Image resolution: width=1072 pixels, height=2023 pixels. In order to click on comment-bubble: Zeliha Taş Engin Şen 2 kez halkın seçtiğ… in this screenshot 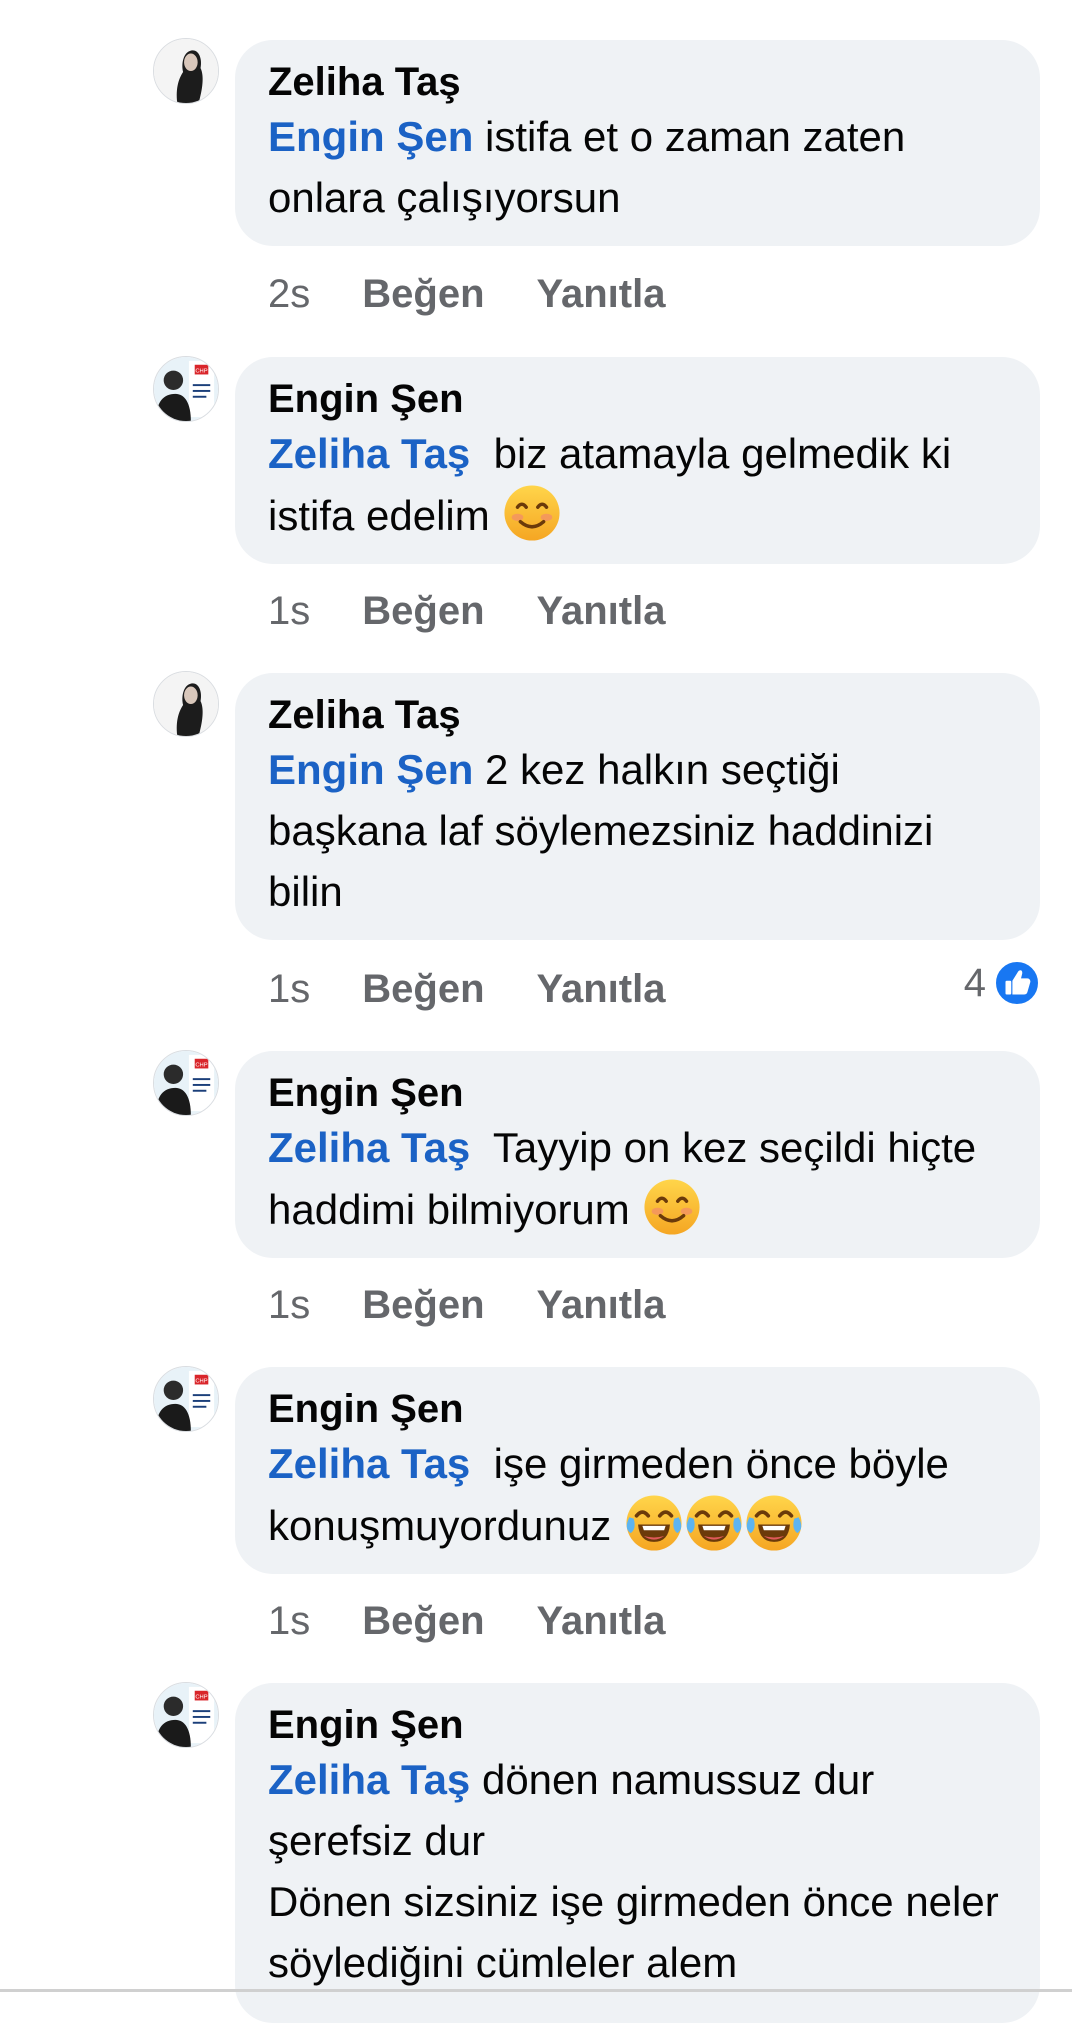, I will do `click(637, 806)`.